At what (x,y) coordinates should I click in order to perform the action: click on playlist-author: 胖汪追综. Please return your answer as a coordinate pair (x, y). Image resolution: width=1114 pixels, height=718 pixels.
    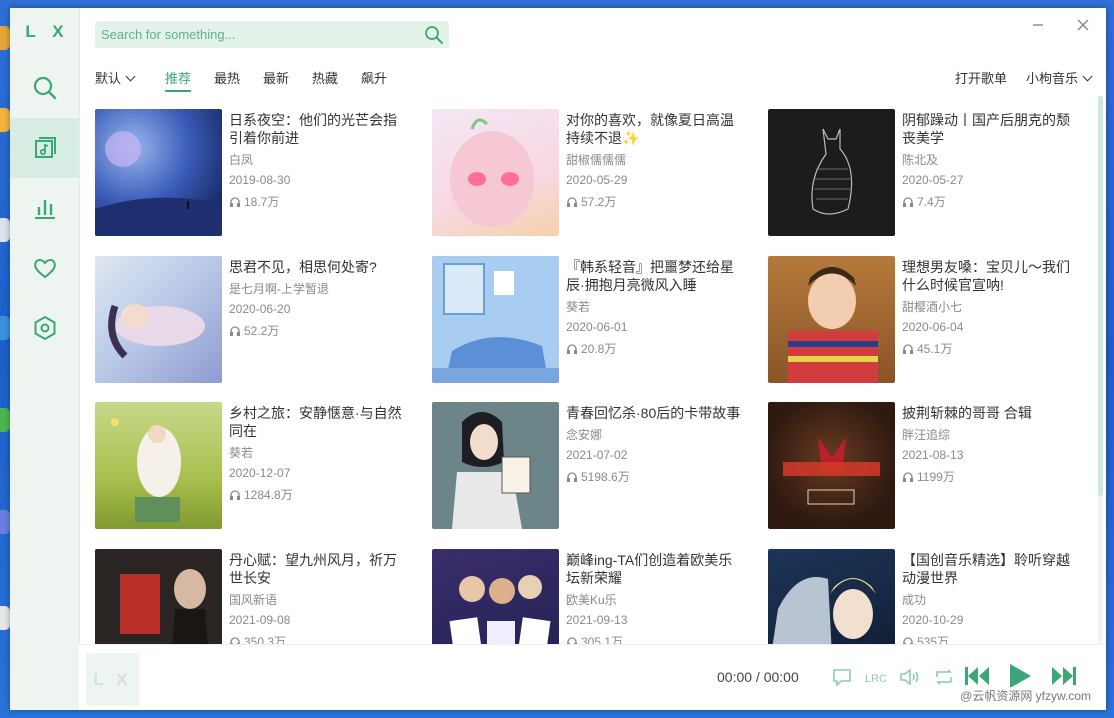
    Looking at the image, I should click on (926, 435).